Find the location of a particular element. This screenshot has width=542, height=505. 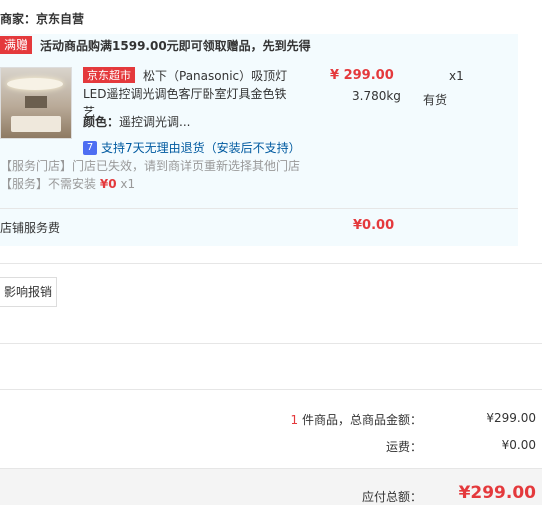

service-store-notice: 【服务门店】门店已失效，请到商详页重新选择其他门店 is located at coordinates (150, 166).